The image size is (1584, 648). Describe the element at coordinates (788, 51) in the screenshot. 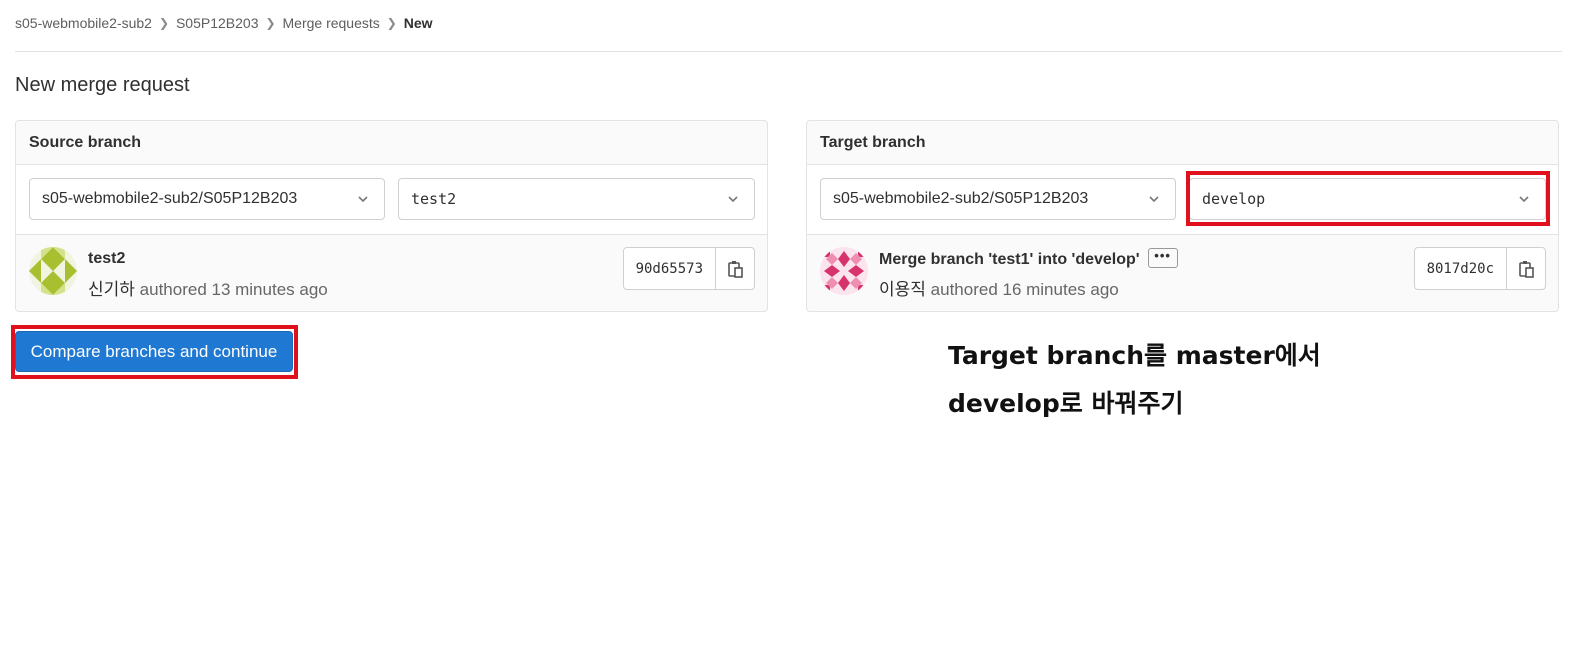

I see `divider` at that location.